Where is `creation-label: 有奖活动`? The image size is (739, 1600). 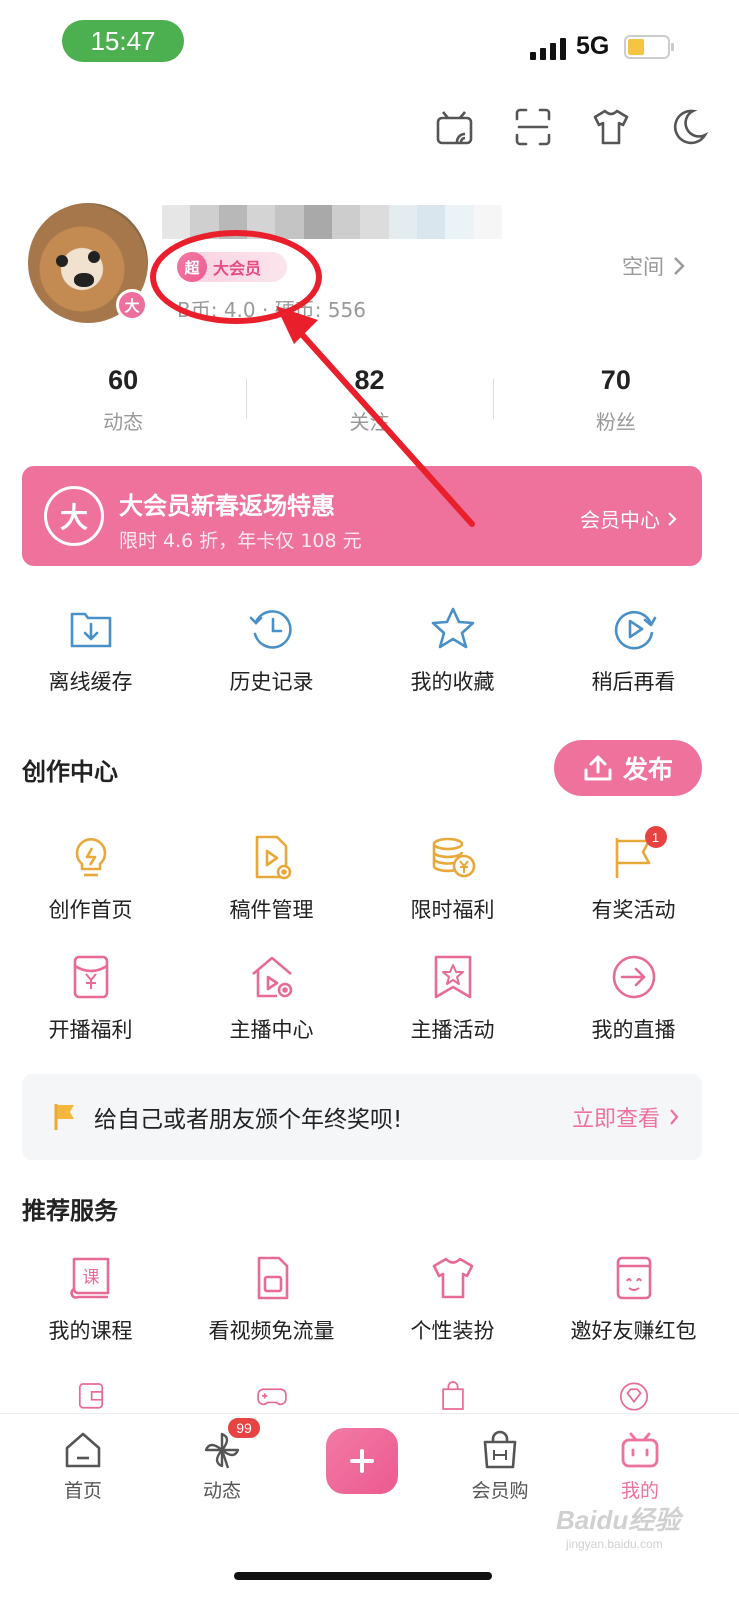
creation-label: 有奖活动 is located at coordinates (633, 910).